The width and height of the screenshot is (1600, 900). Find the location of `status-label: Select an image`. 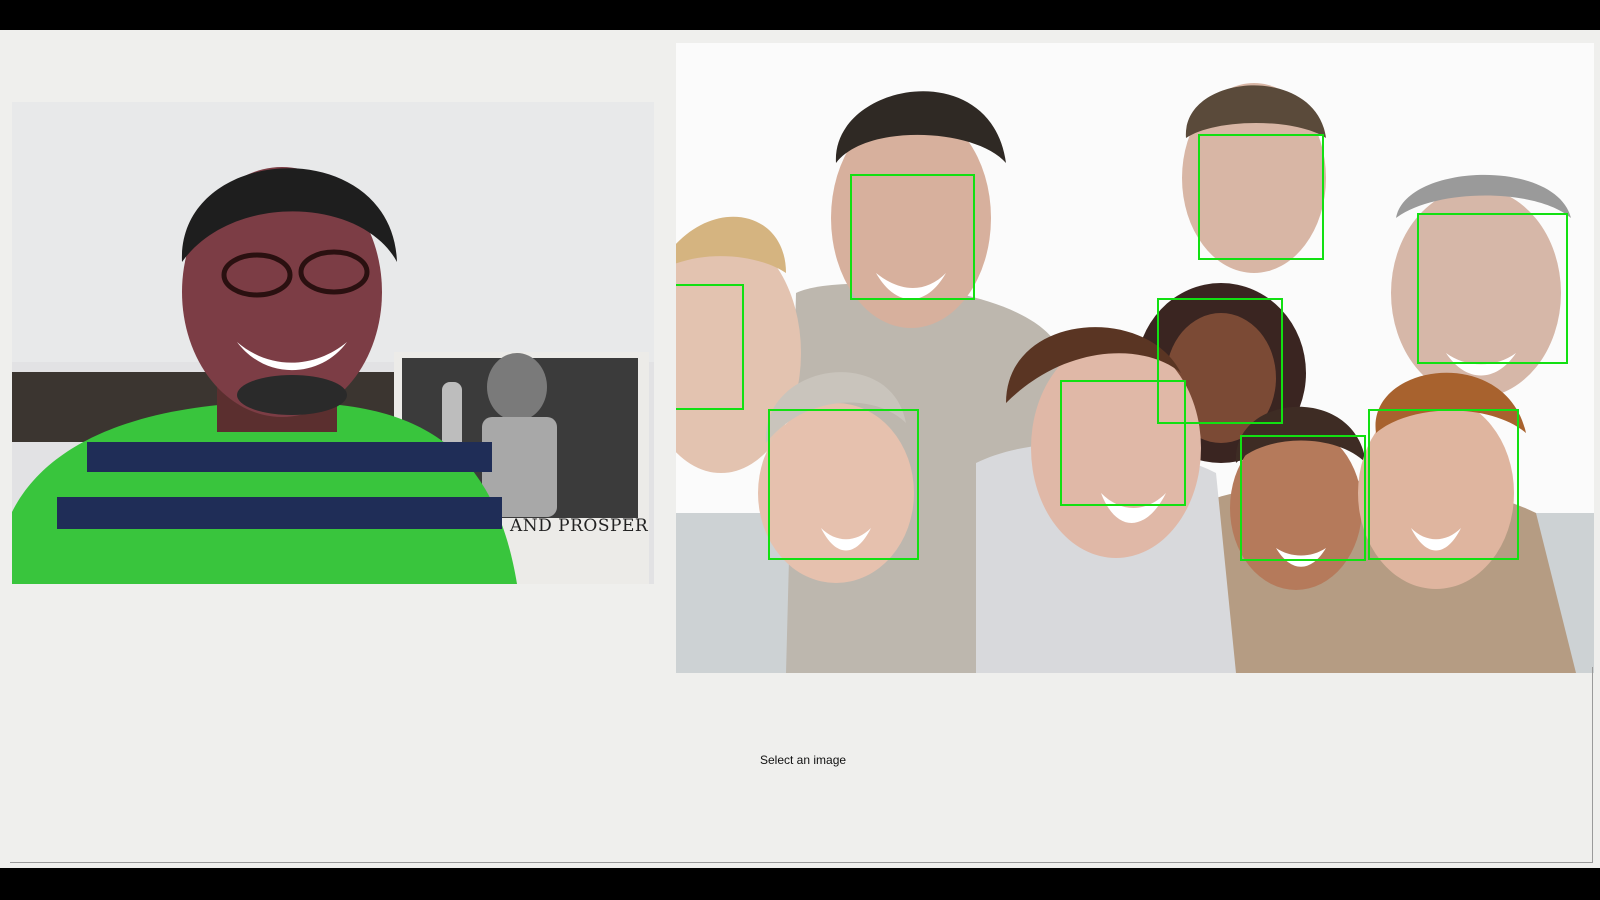

status-label: Select an image is located at coordinates (803, 760).